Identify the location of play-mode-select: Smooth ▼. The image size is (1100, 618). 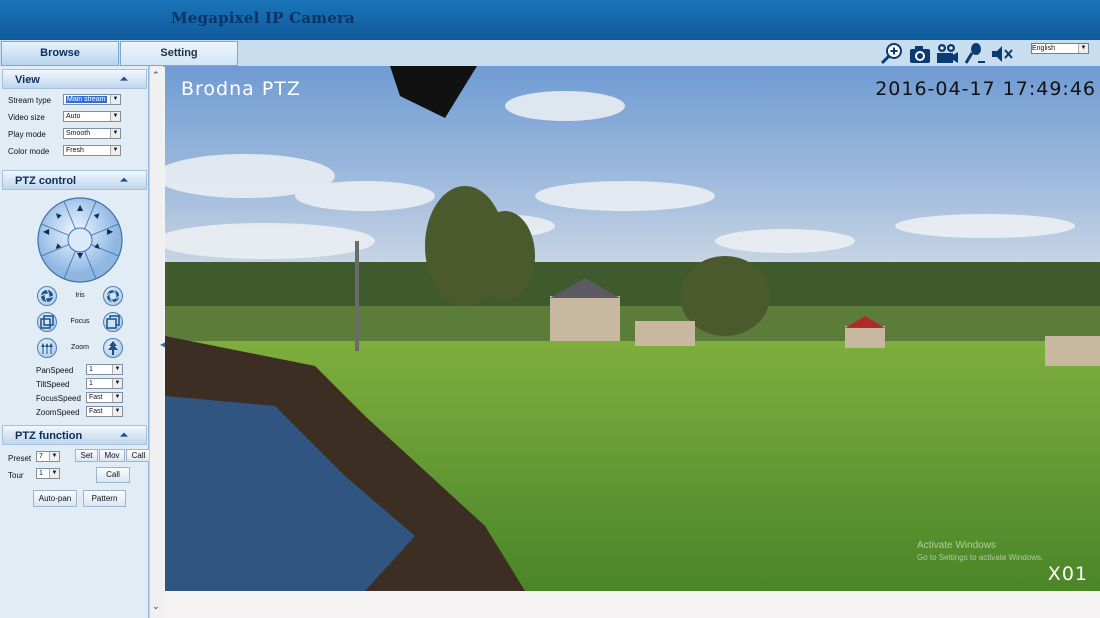
(92, 133).